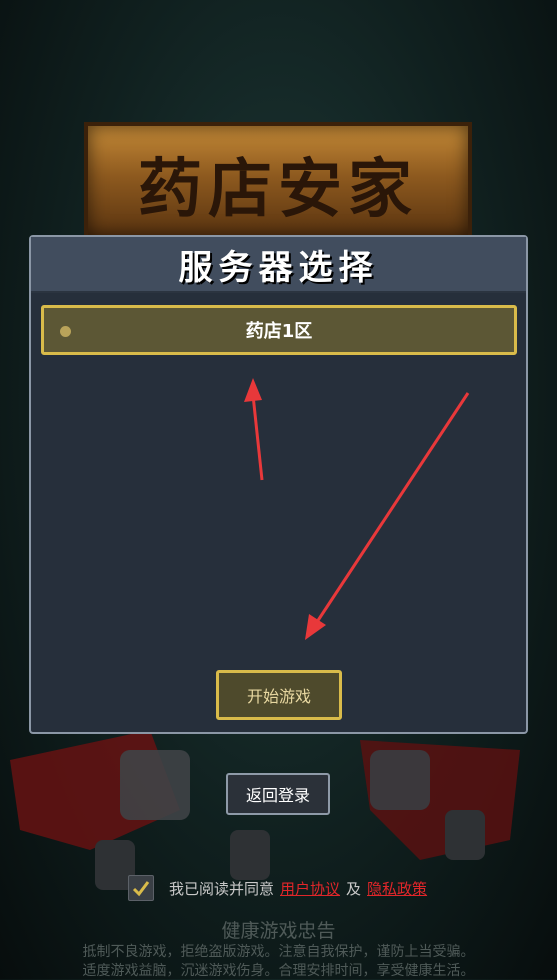 The image size is (557, 980). I want to click on server-item: 药店1区, so click(279, 330).